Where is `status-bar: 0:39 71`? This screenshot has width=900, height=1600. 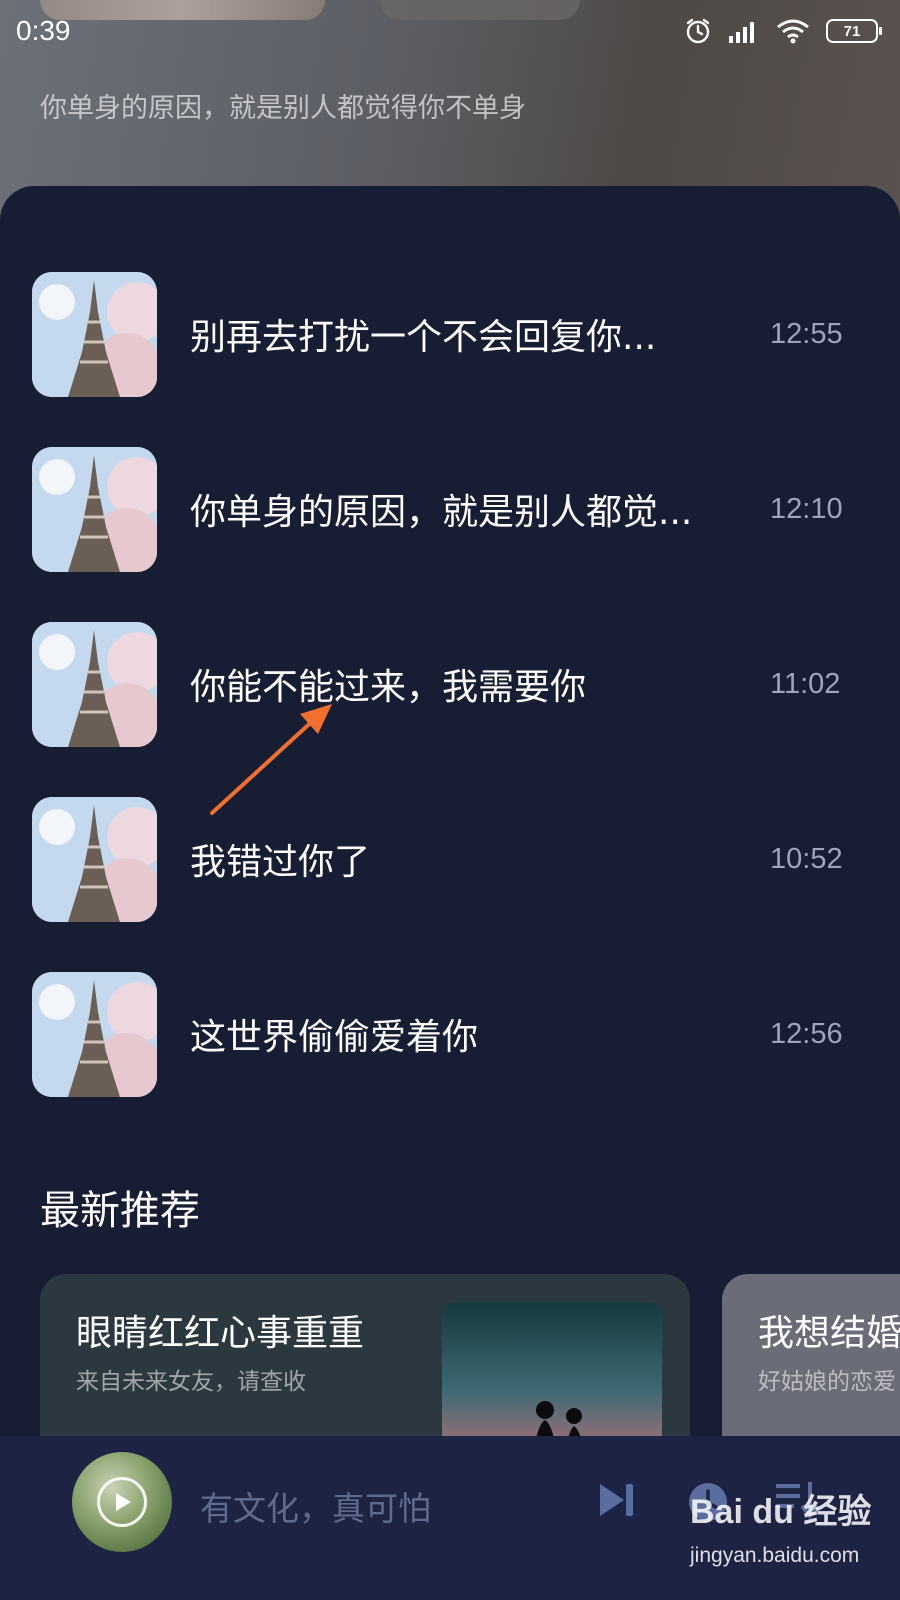 status-bar: 0:39 71 is located at coordinates (450, 31).